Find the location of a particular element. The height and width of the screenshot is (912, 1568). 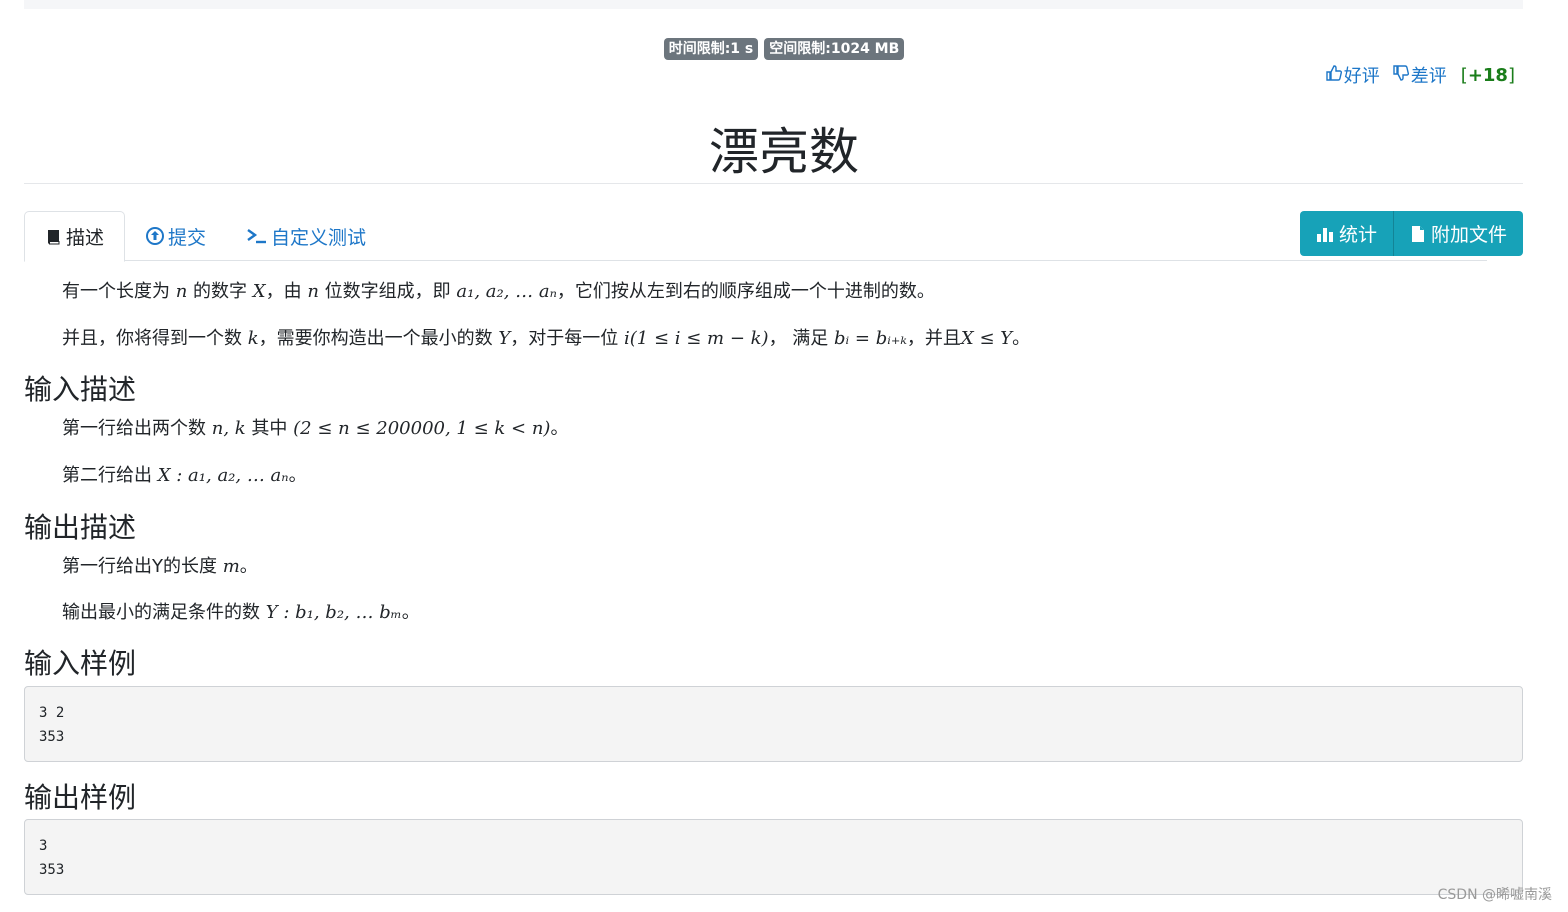

like-button: 好评 is located at coordinates (1352, 75).